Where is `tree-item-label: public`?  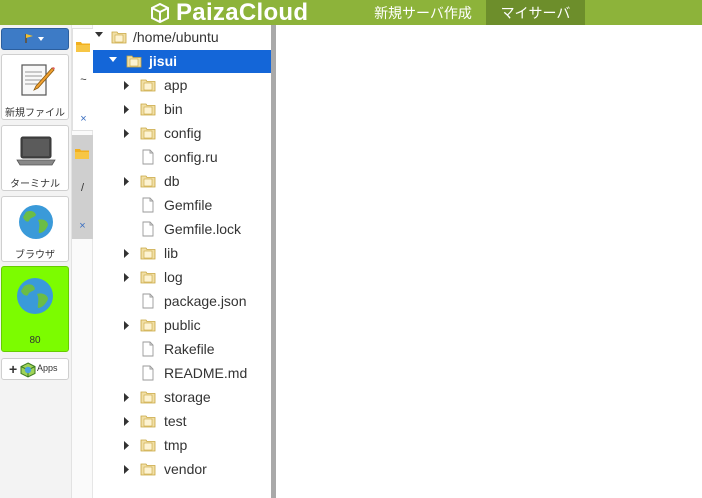
tree-item-label: public is located at coordinates (182, 325).